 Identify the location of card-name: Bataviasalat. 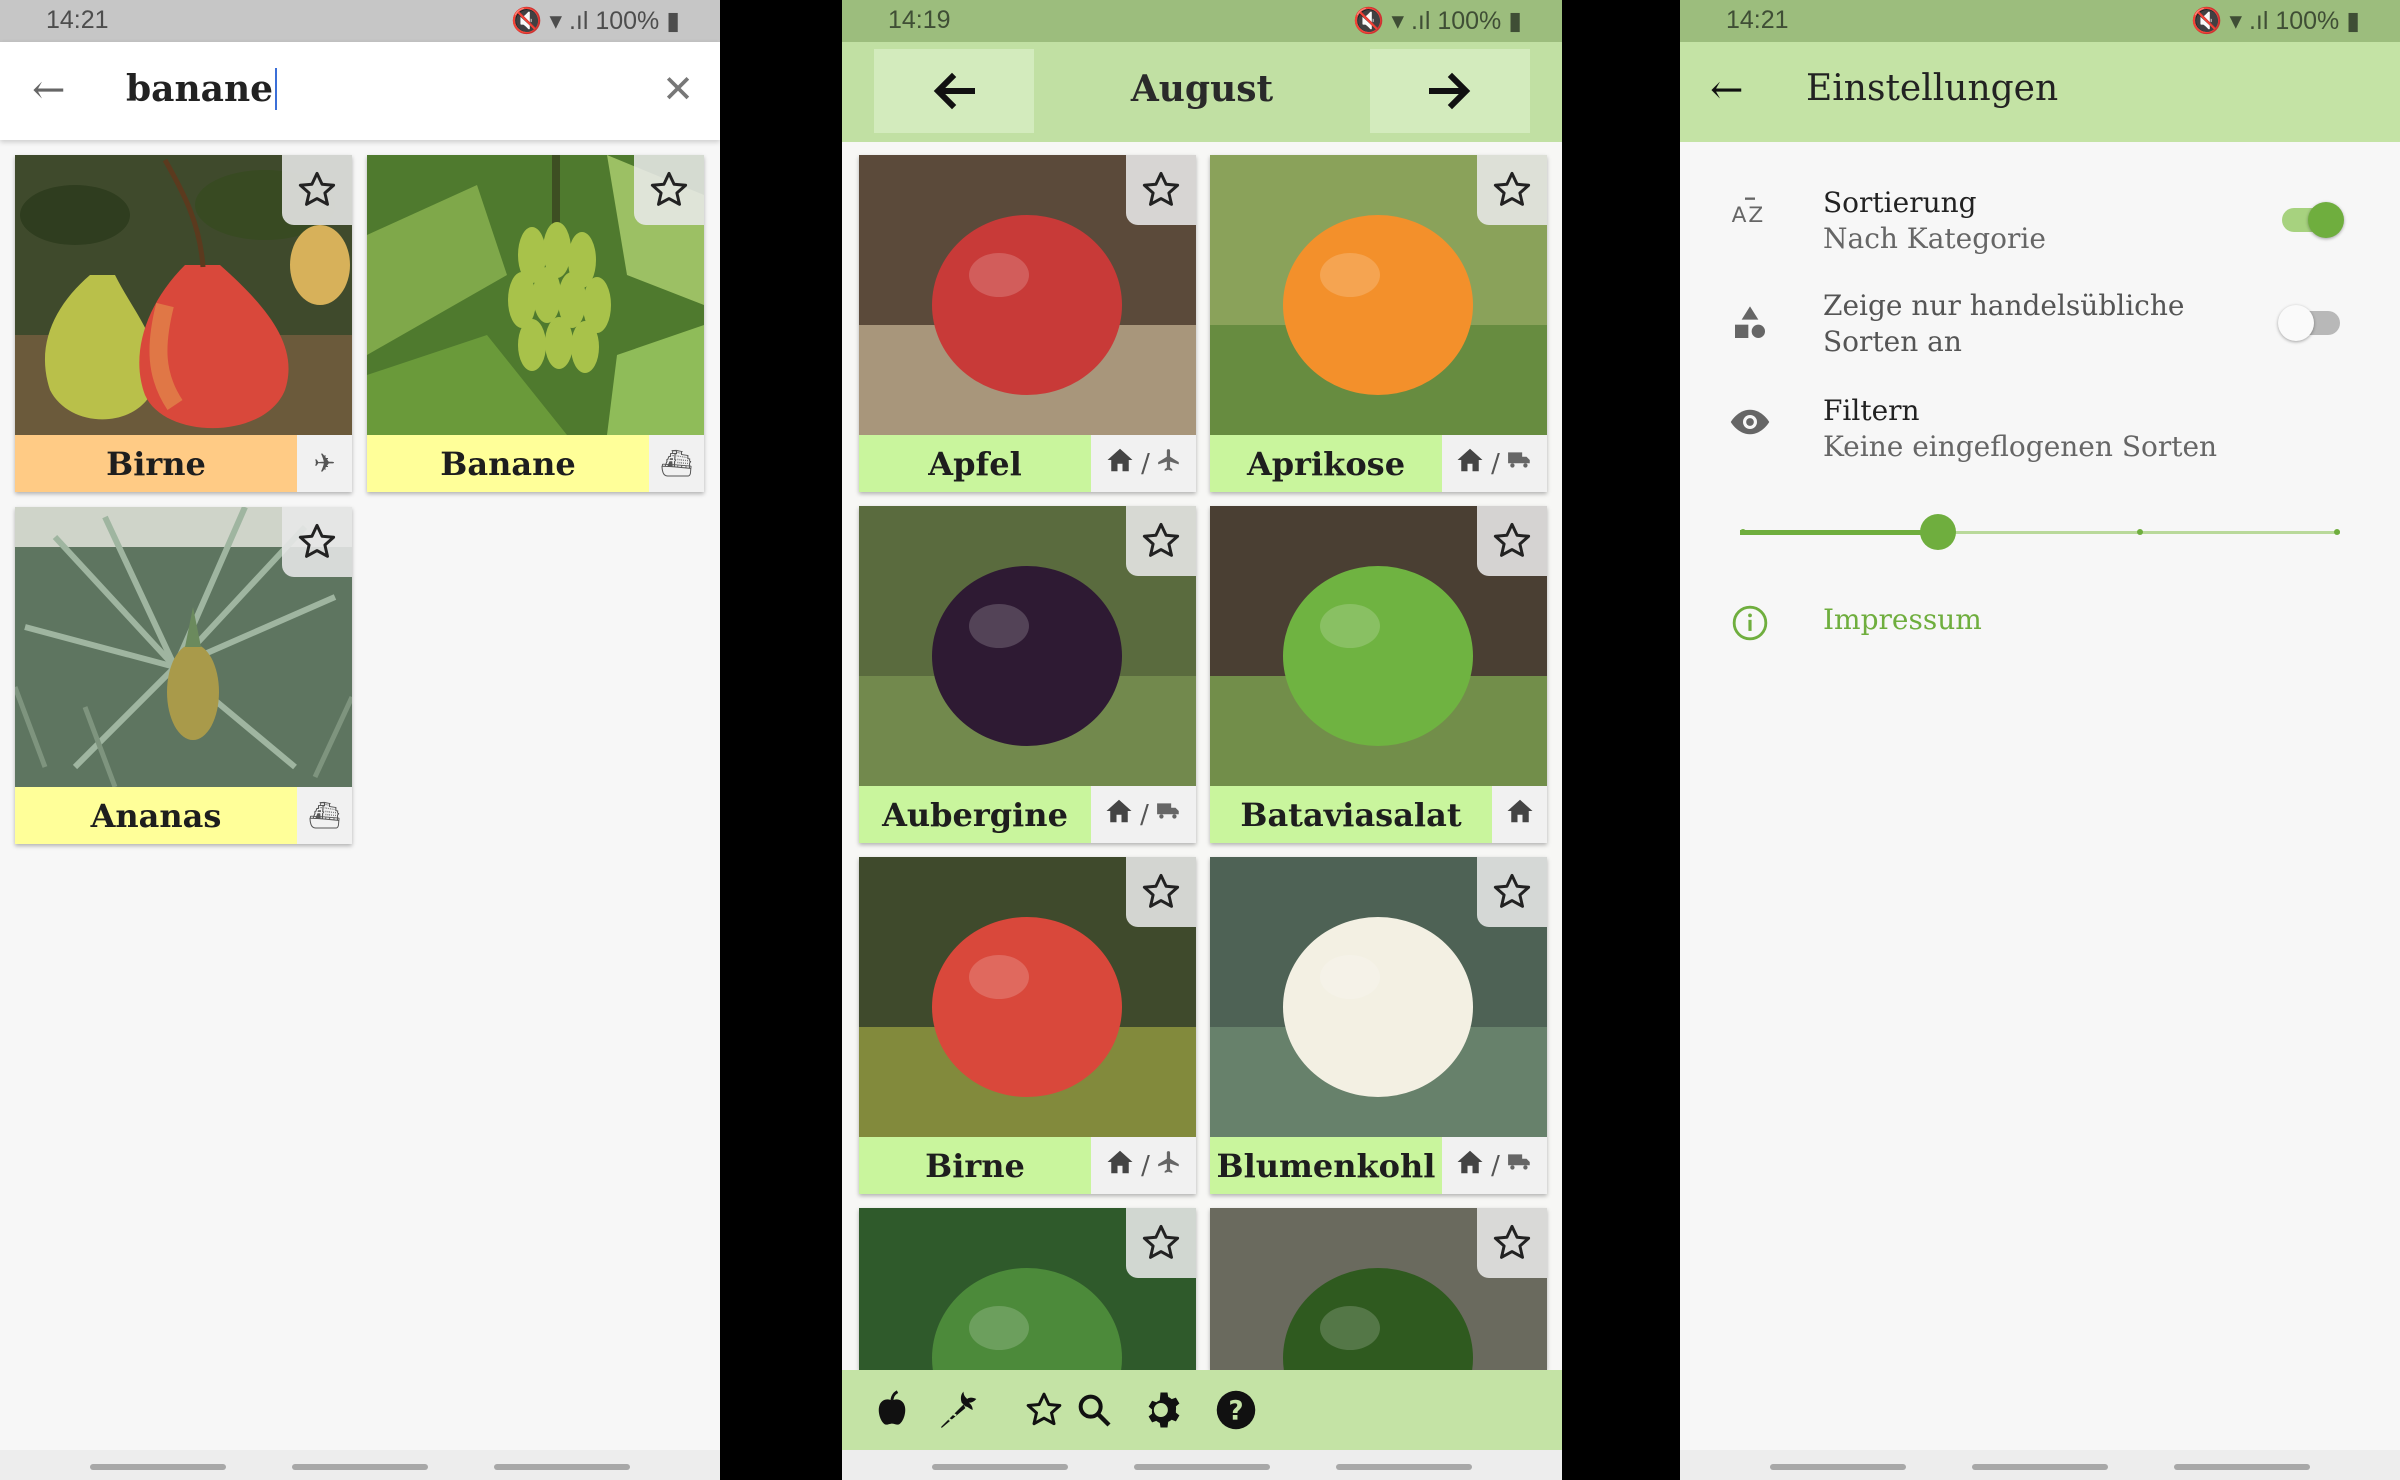
(1351, 814).